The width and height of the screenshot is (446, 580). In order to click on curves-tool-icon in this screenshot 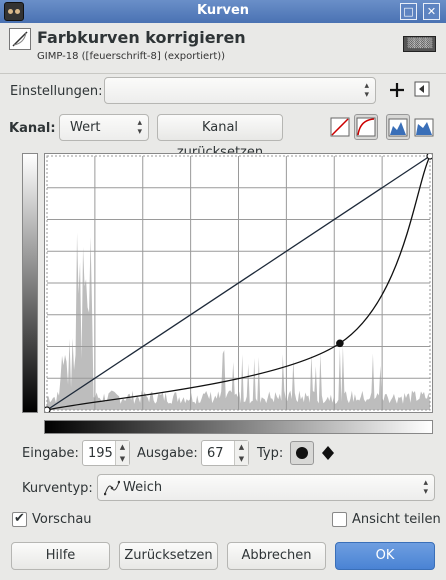, I will do `click(20, 39)`.